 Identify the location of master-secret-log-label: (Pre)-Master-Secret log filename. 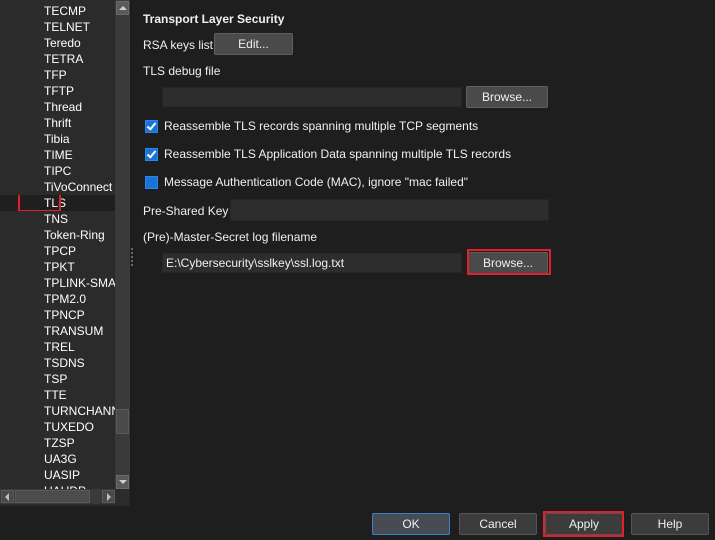
(230, 237).